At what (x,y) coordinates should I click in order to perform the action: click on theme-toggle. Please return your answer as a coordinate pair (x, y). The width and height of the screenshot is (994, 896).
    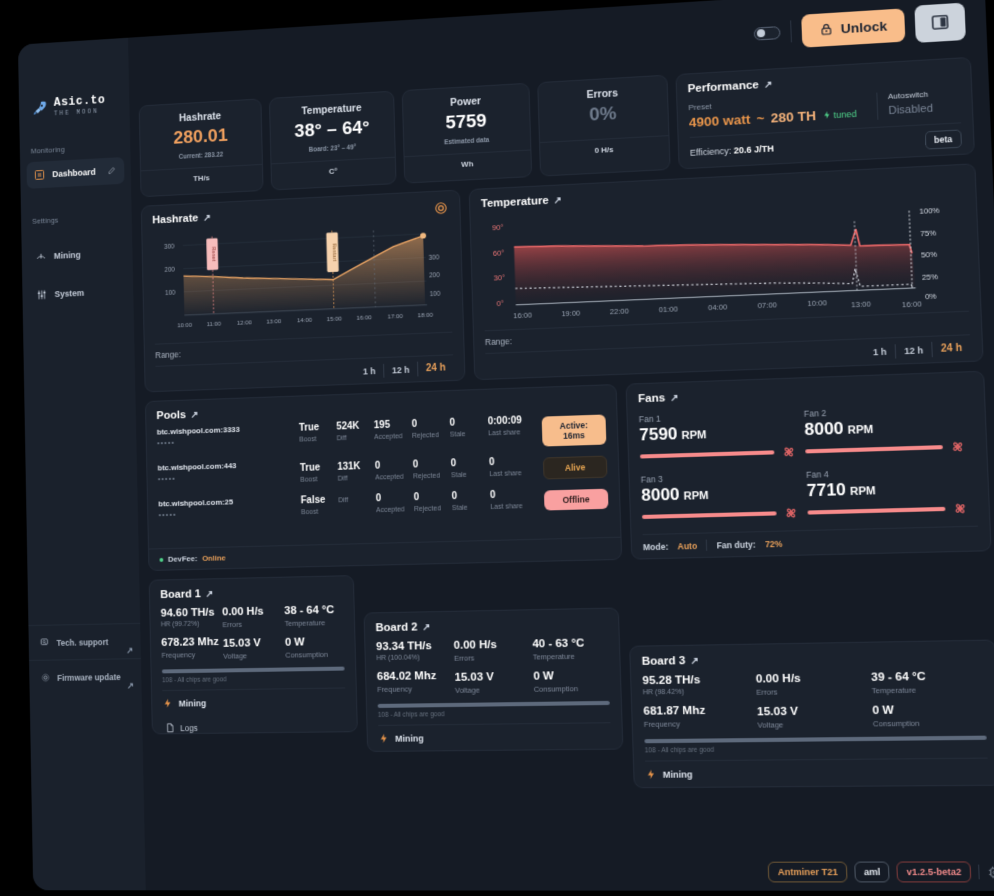
    Looking at the image, I should click on (767, 33).